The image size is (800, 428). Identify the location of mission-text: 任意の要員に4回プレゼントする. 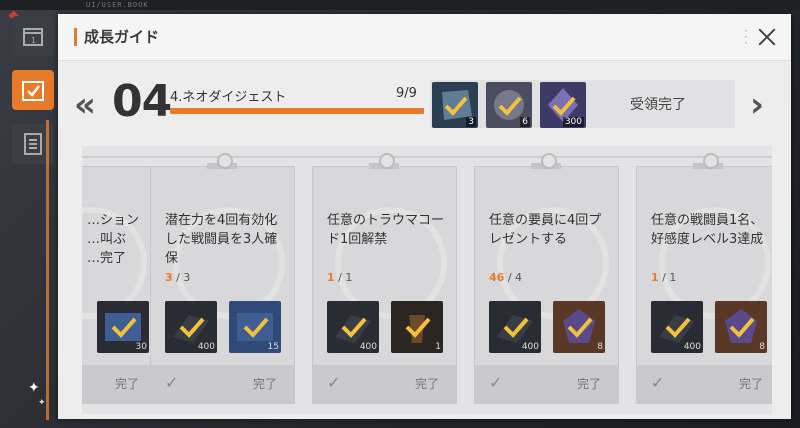
(545, 230).